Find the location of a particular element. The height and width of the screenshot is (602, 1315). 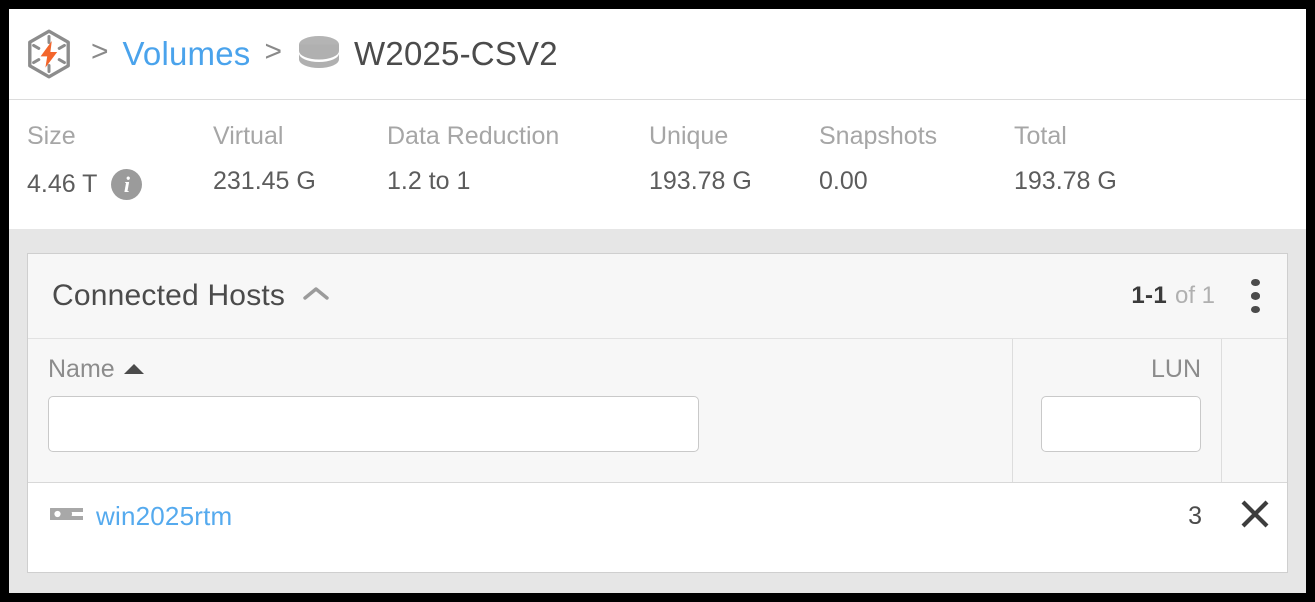

stat-virtual: Virtual 231.45 G is located at coordinates (300, 159).